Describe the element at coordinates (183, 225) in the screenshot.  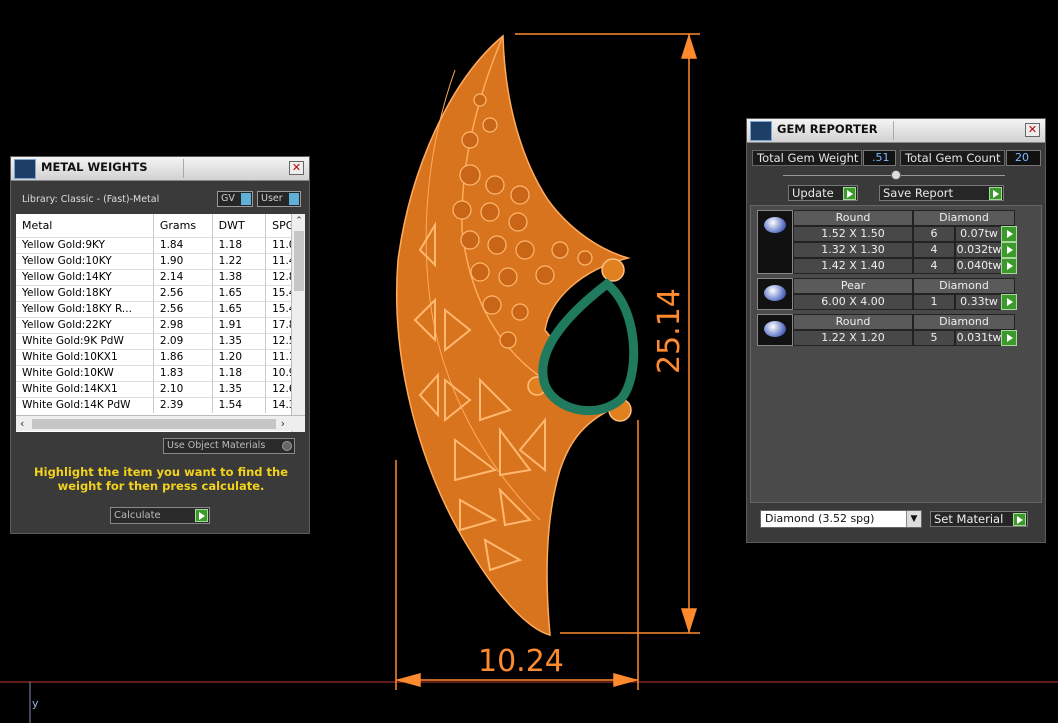
I see `column-header-grams: Grams` at that location.